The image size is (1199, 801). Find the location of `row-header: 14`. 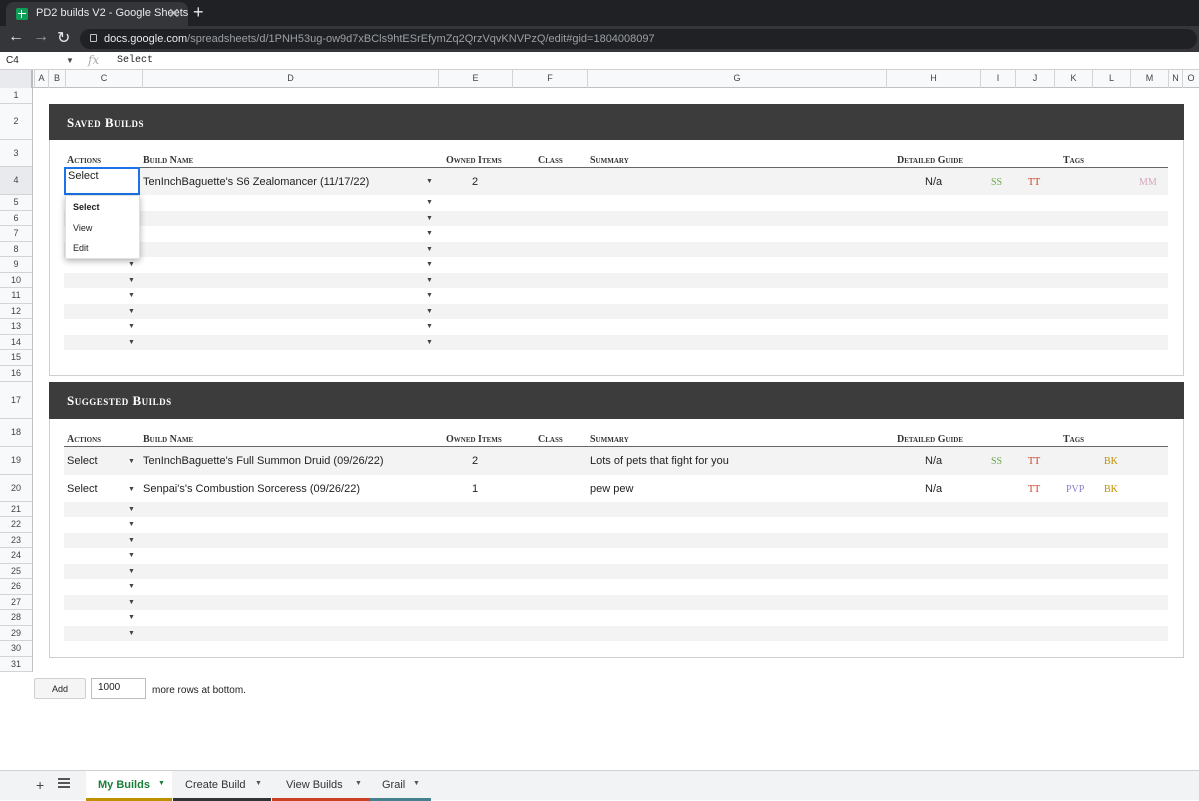

row-header: 14 is located at coordinates (16, 342).